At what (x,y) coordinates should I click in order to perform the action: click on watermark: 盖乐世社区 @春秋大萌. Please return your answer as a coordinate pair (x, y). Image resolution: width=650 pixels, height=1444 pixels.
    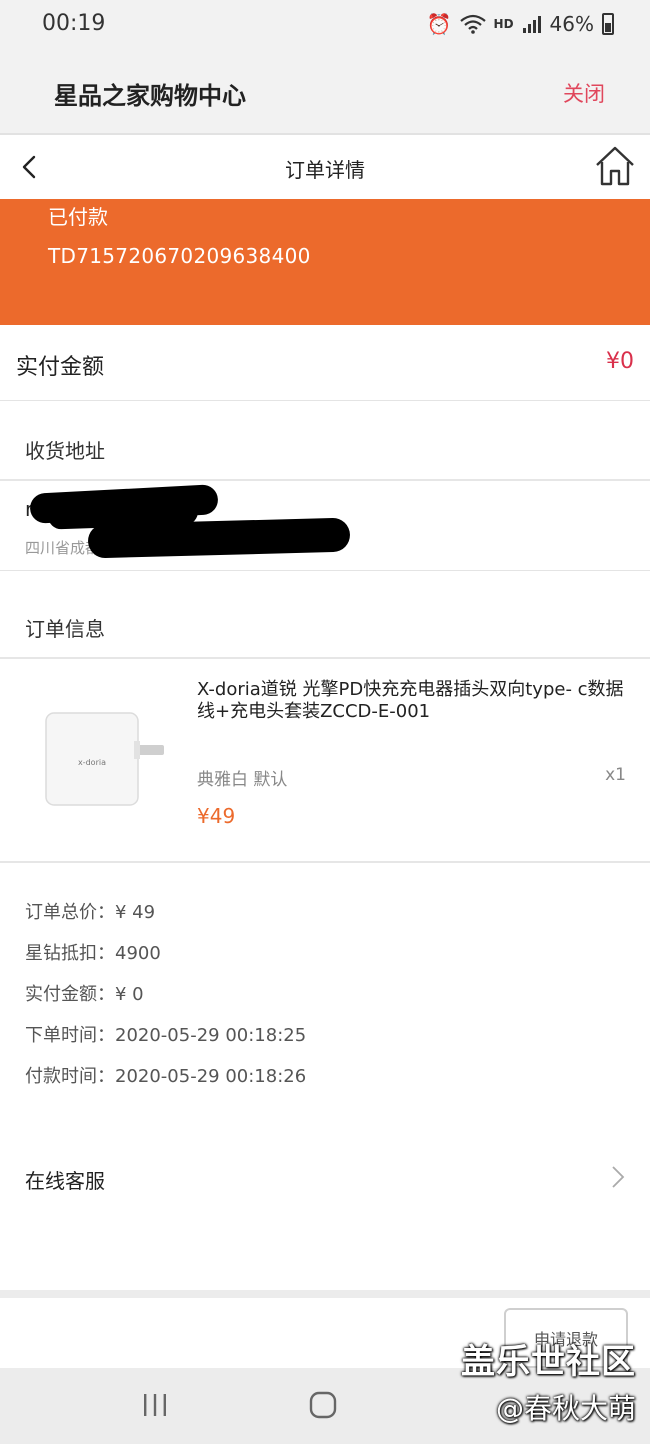
    Looking at the image, I should click on (548, 1380).